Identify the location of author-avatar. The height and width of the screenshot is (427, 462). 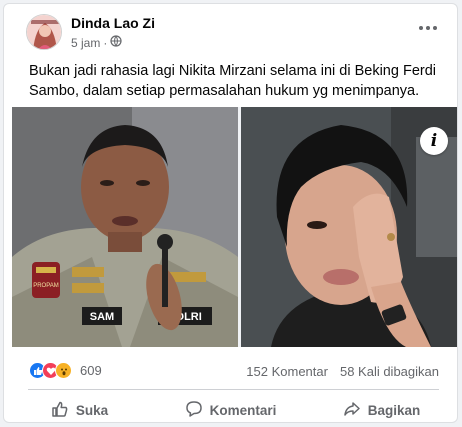
(44, 32).